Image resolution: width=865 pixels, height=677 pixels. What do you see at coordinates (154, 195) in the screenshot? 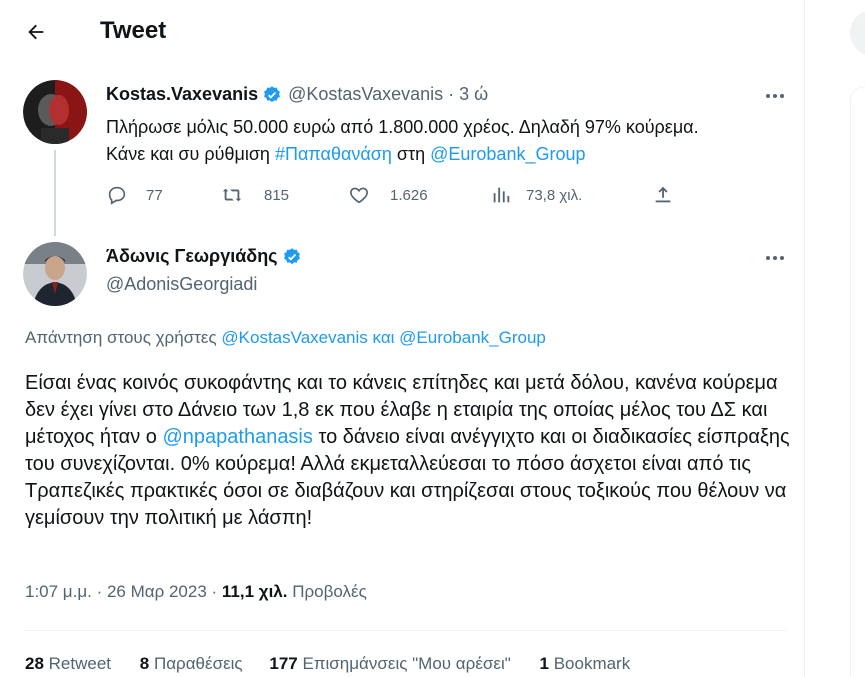
I see `reply-count: 77` at bounding box center [154, 195].